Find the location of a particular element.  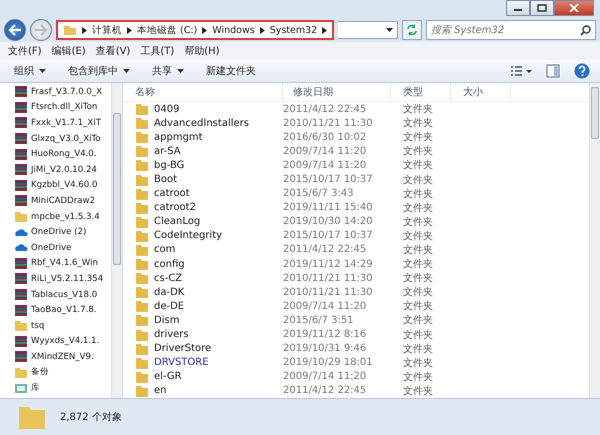

sidebar-item: tsq is located at coordinates (55, 326).